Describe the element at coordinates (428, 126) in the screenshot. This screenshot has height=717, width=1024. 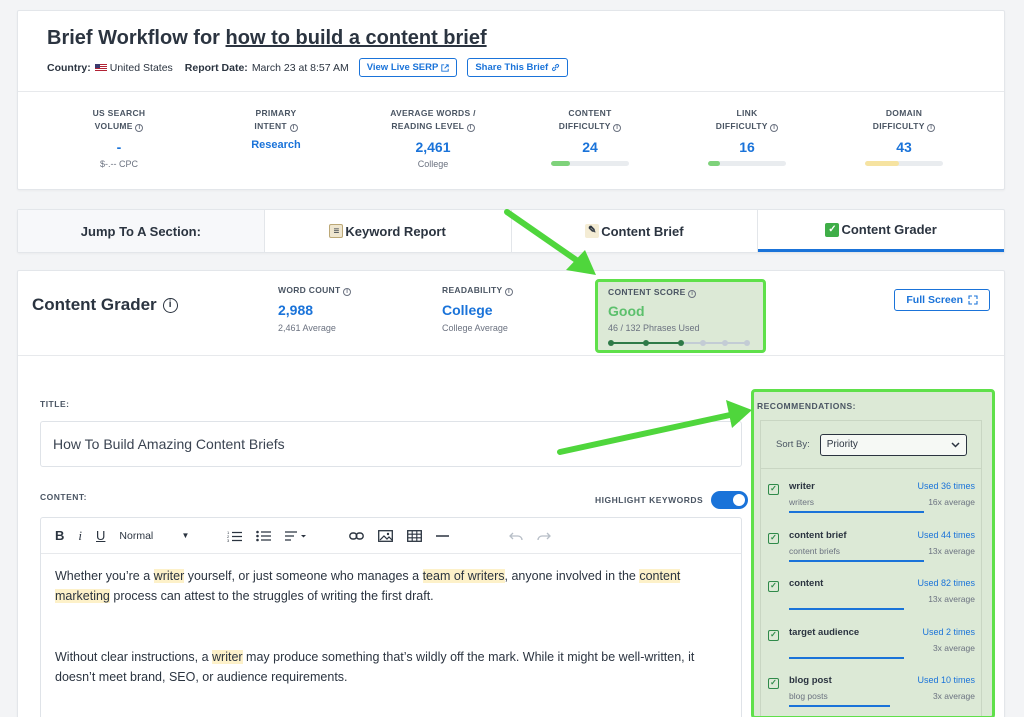
I see `metric-label: READING LEVEL` at that location.